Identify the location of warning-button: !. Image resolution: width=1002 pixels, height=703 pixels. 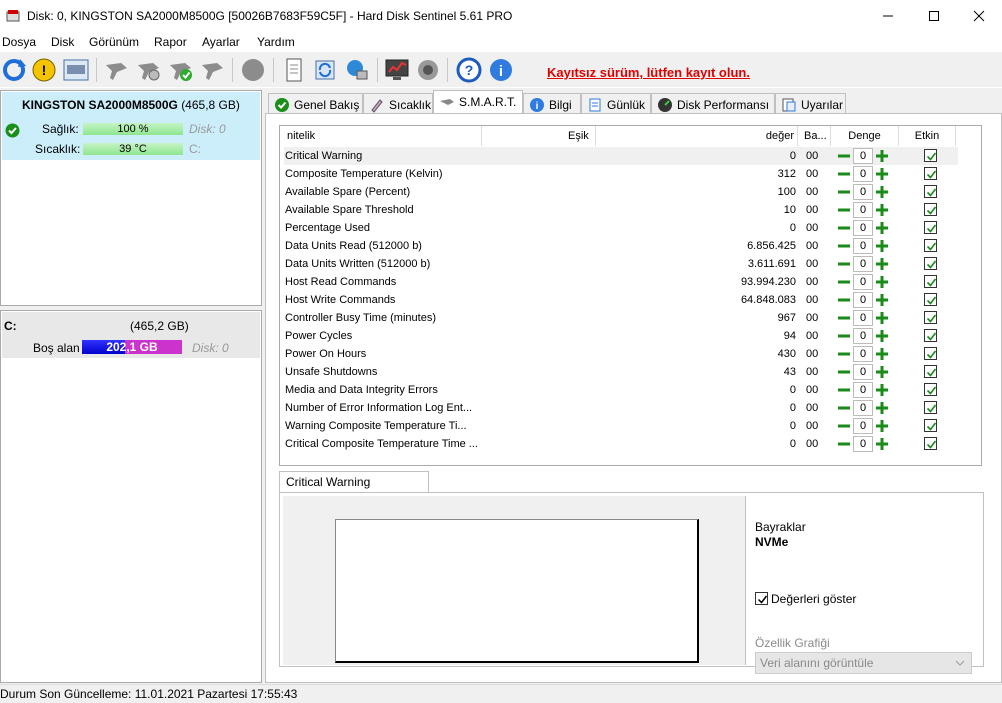
(44, 70).